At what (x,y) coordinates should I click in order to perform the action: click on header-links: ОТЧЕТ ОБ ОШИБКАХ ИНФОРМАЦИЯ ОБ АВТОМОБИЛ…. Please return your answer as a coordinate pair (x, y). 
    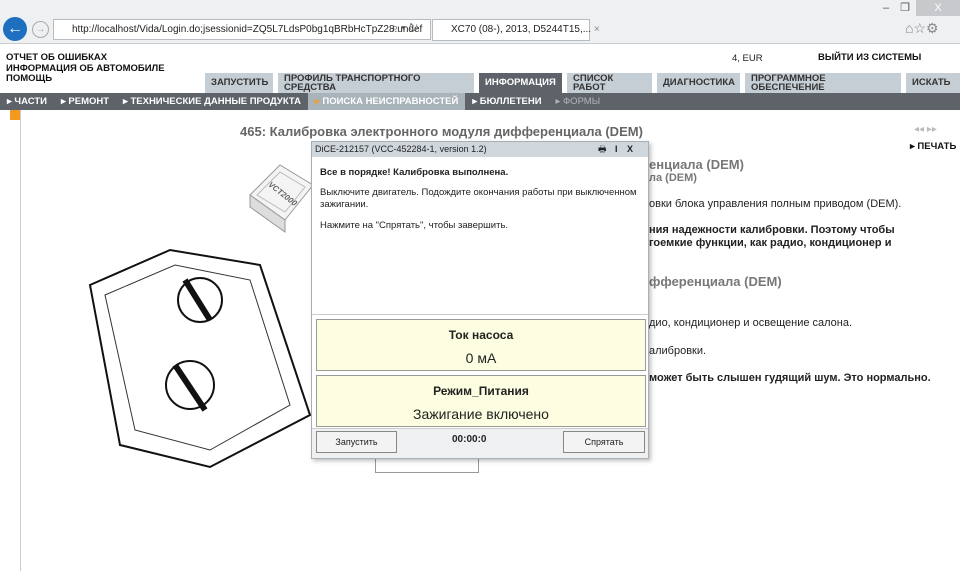
    Looking at the image, I should click on (85, 68).